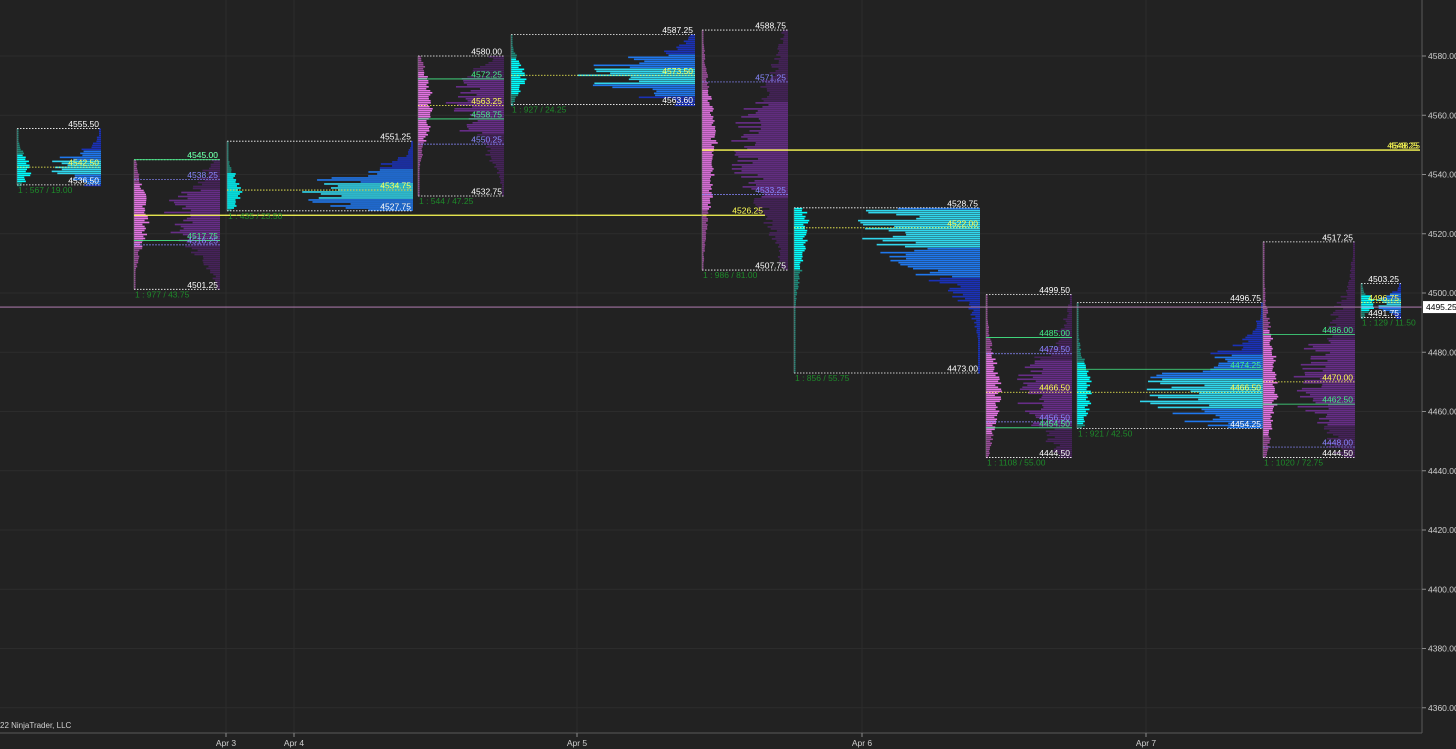 The image size is (1456, 749). What do you see at coordinates (202, 285) in the screenshot?
I see `profile-low-label: 4501.25` at bounding box center [202, 285].